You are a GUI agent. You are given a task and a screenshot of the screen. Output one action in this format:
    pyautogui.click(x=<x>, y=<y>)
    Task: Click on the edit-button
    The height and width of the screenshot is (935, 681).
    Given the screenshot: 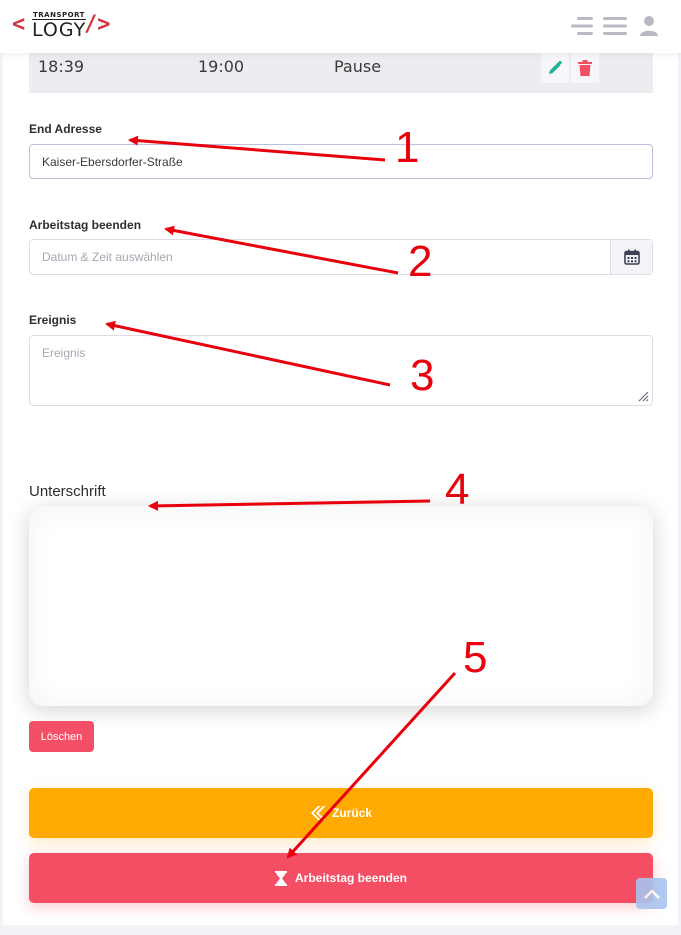 What is the action you would take?
    pyautogui.click(x=555, y=68)
    